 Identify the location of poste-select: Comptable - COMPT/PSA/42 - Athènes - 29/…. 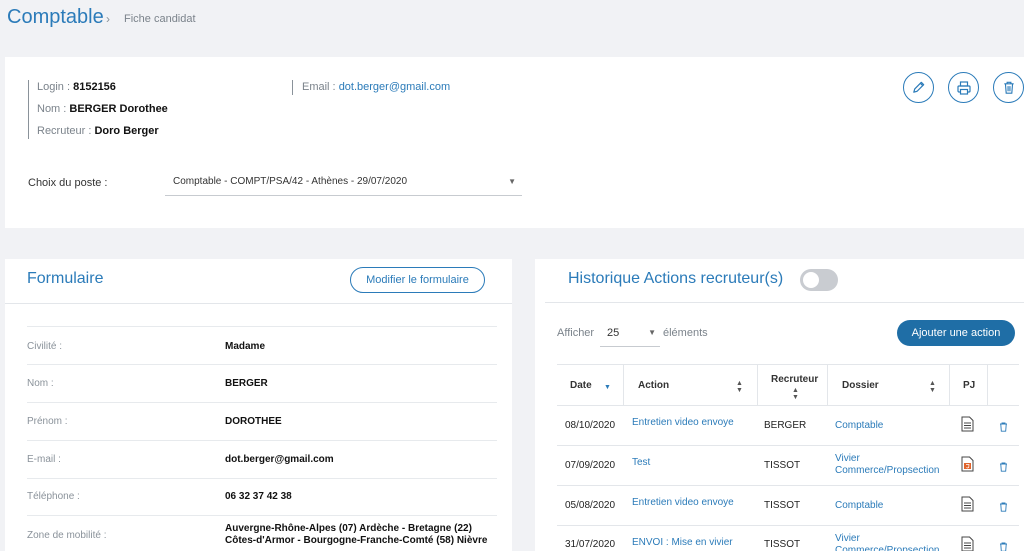
(343, 183).